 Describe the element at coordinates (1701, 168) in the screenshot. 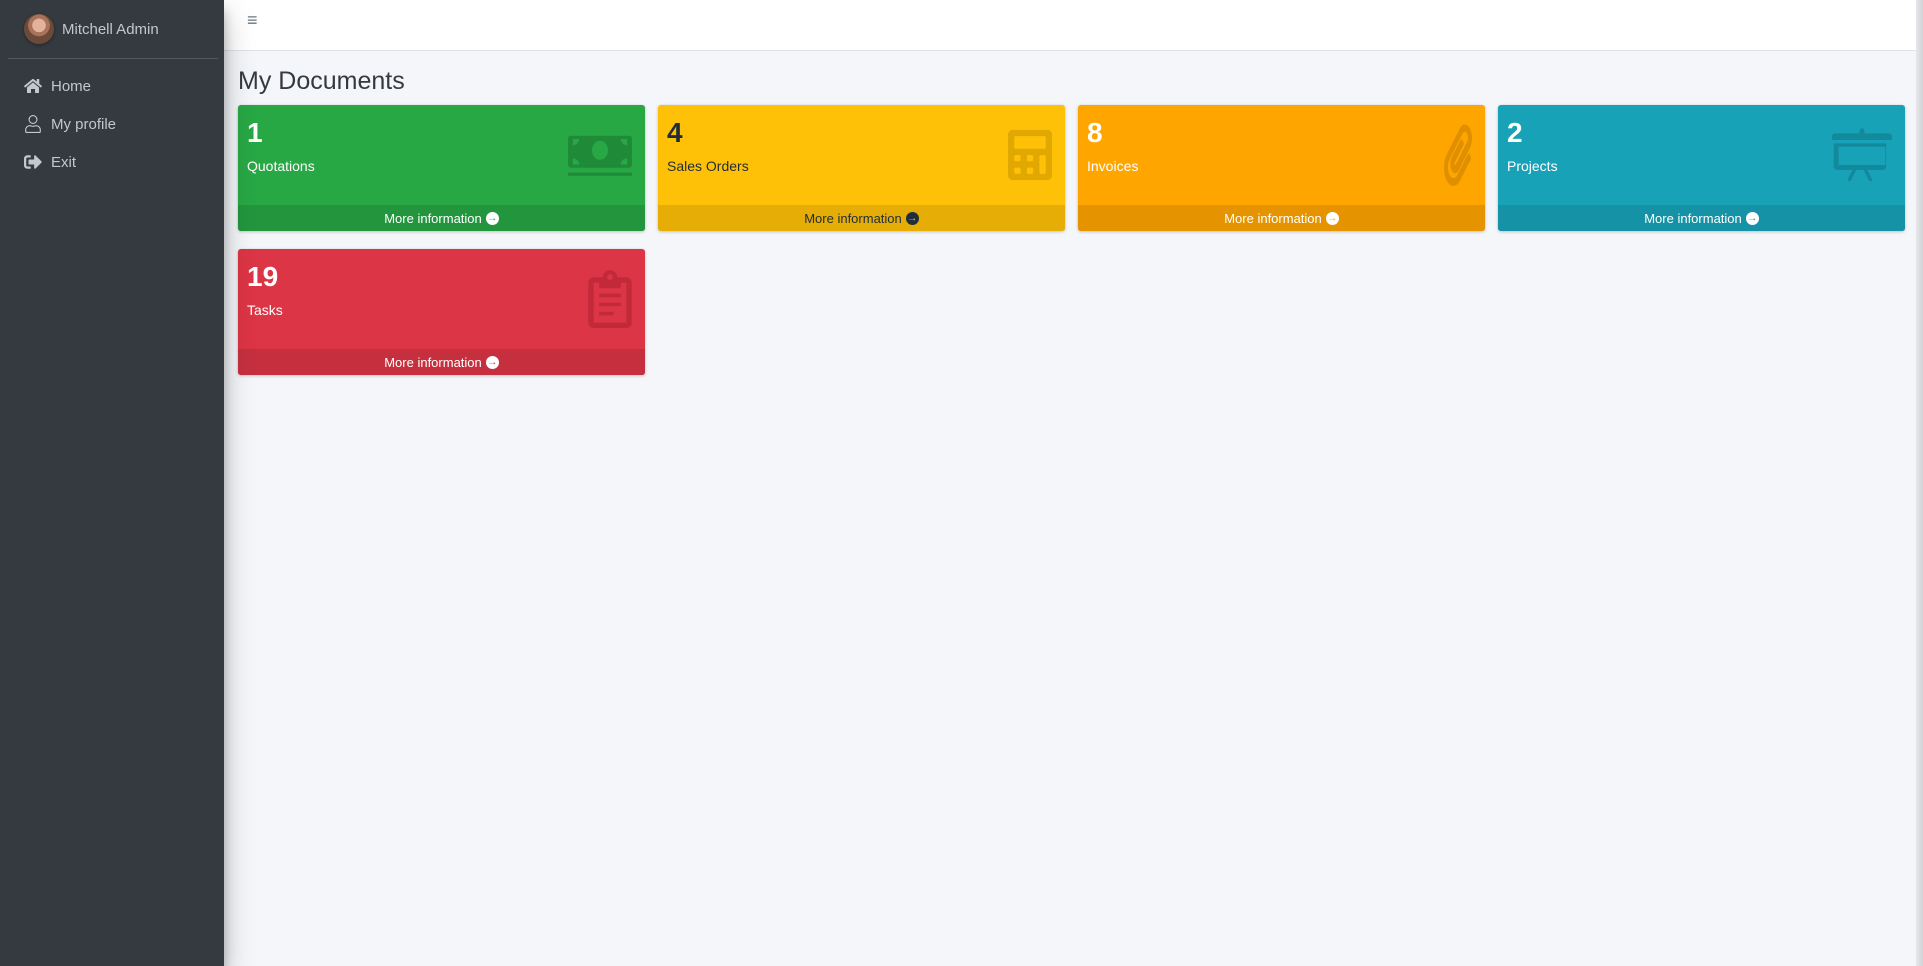

I see `card-projects: 2 Projects More information →` at that location.